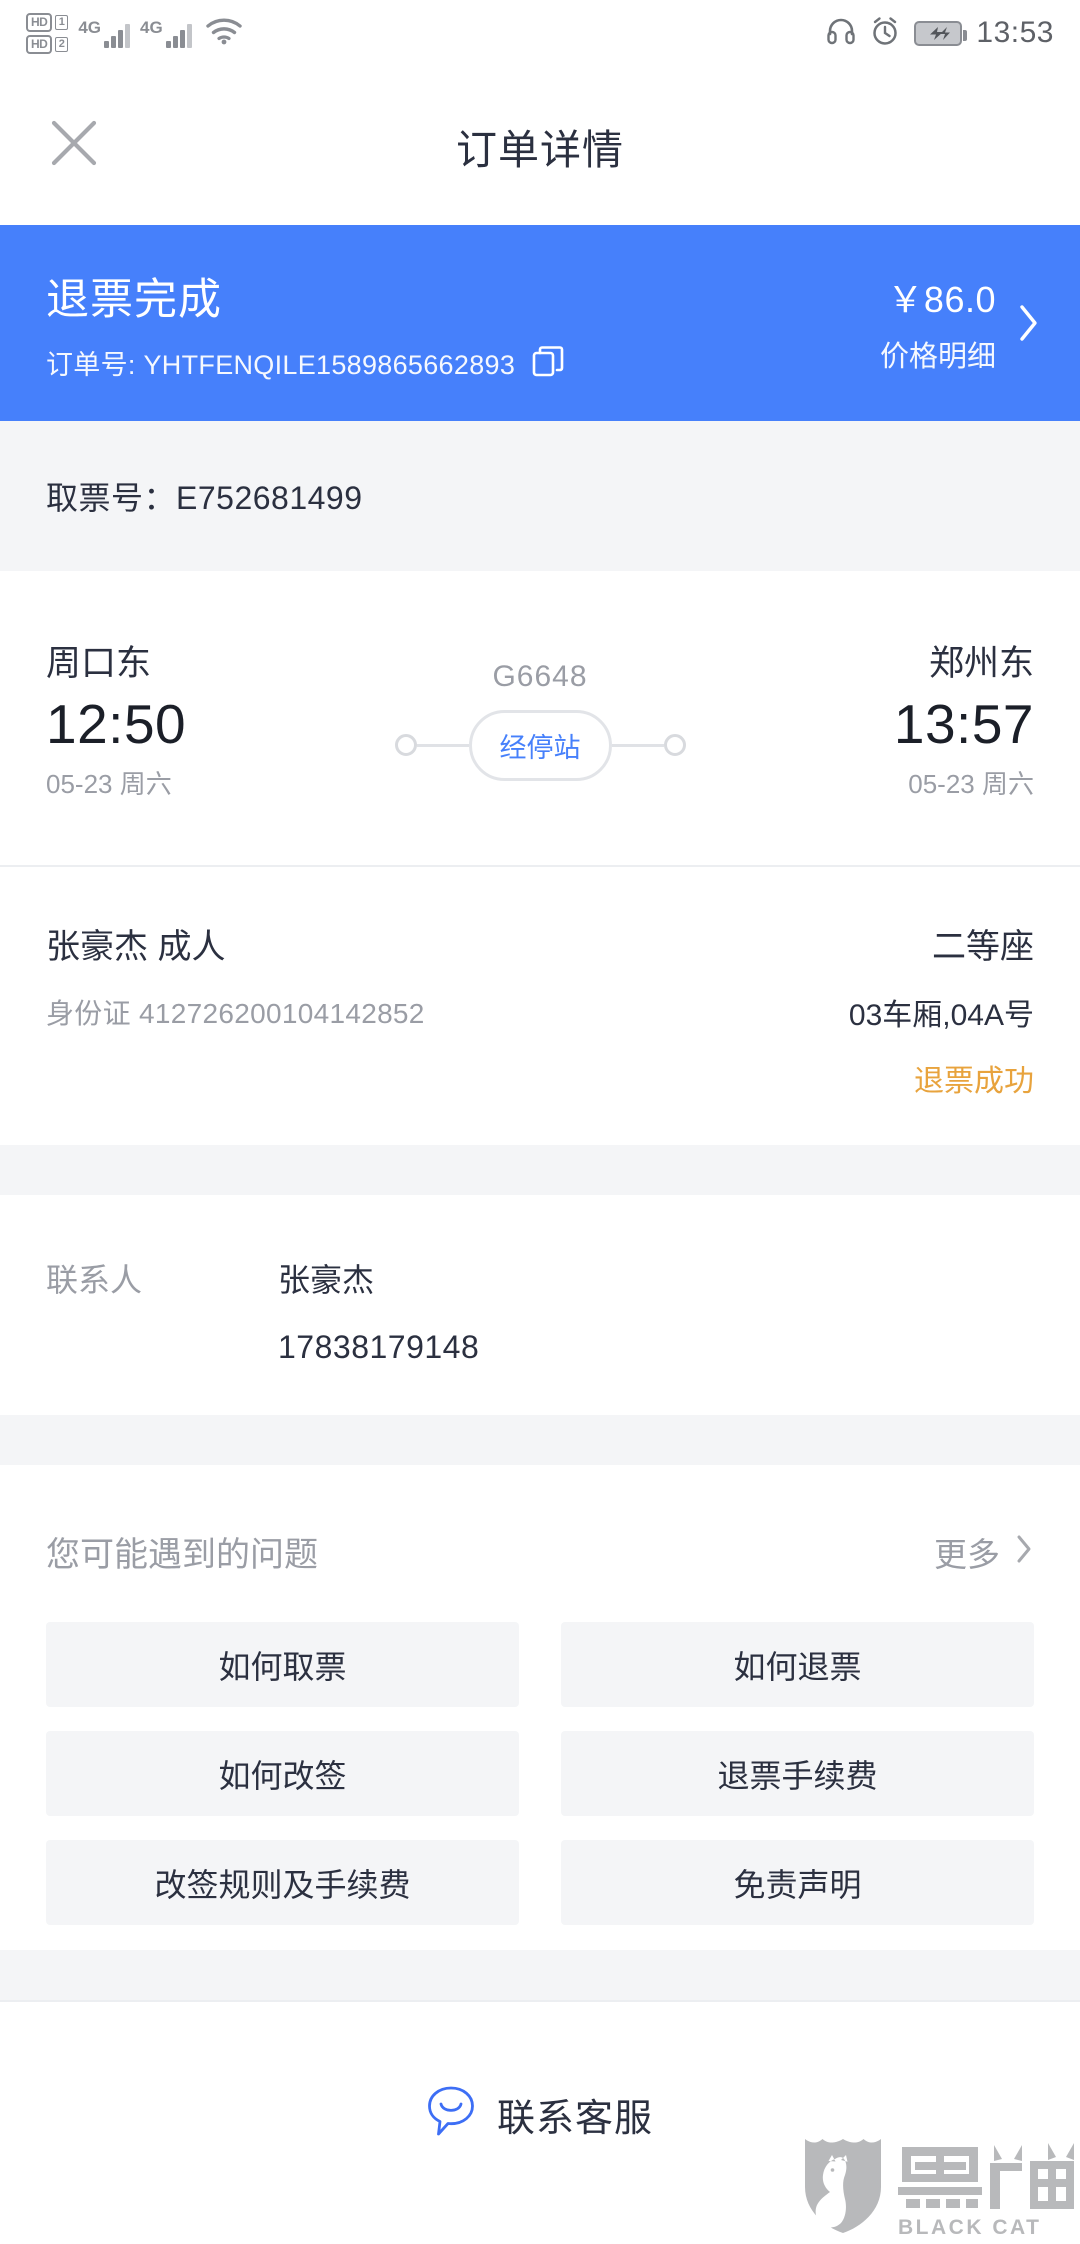  Describe the element at coordinates (637, 745) in the screenshot. I see `route-line-right` at that location.